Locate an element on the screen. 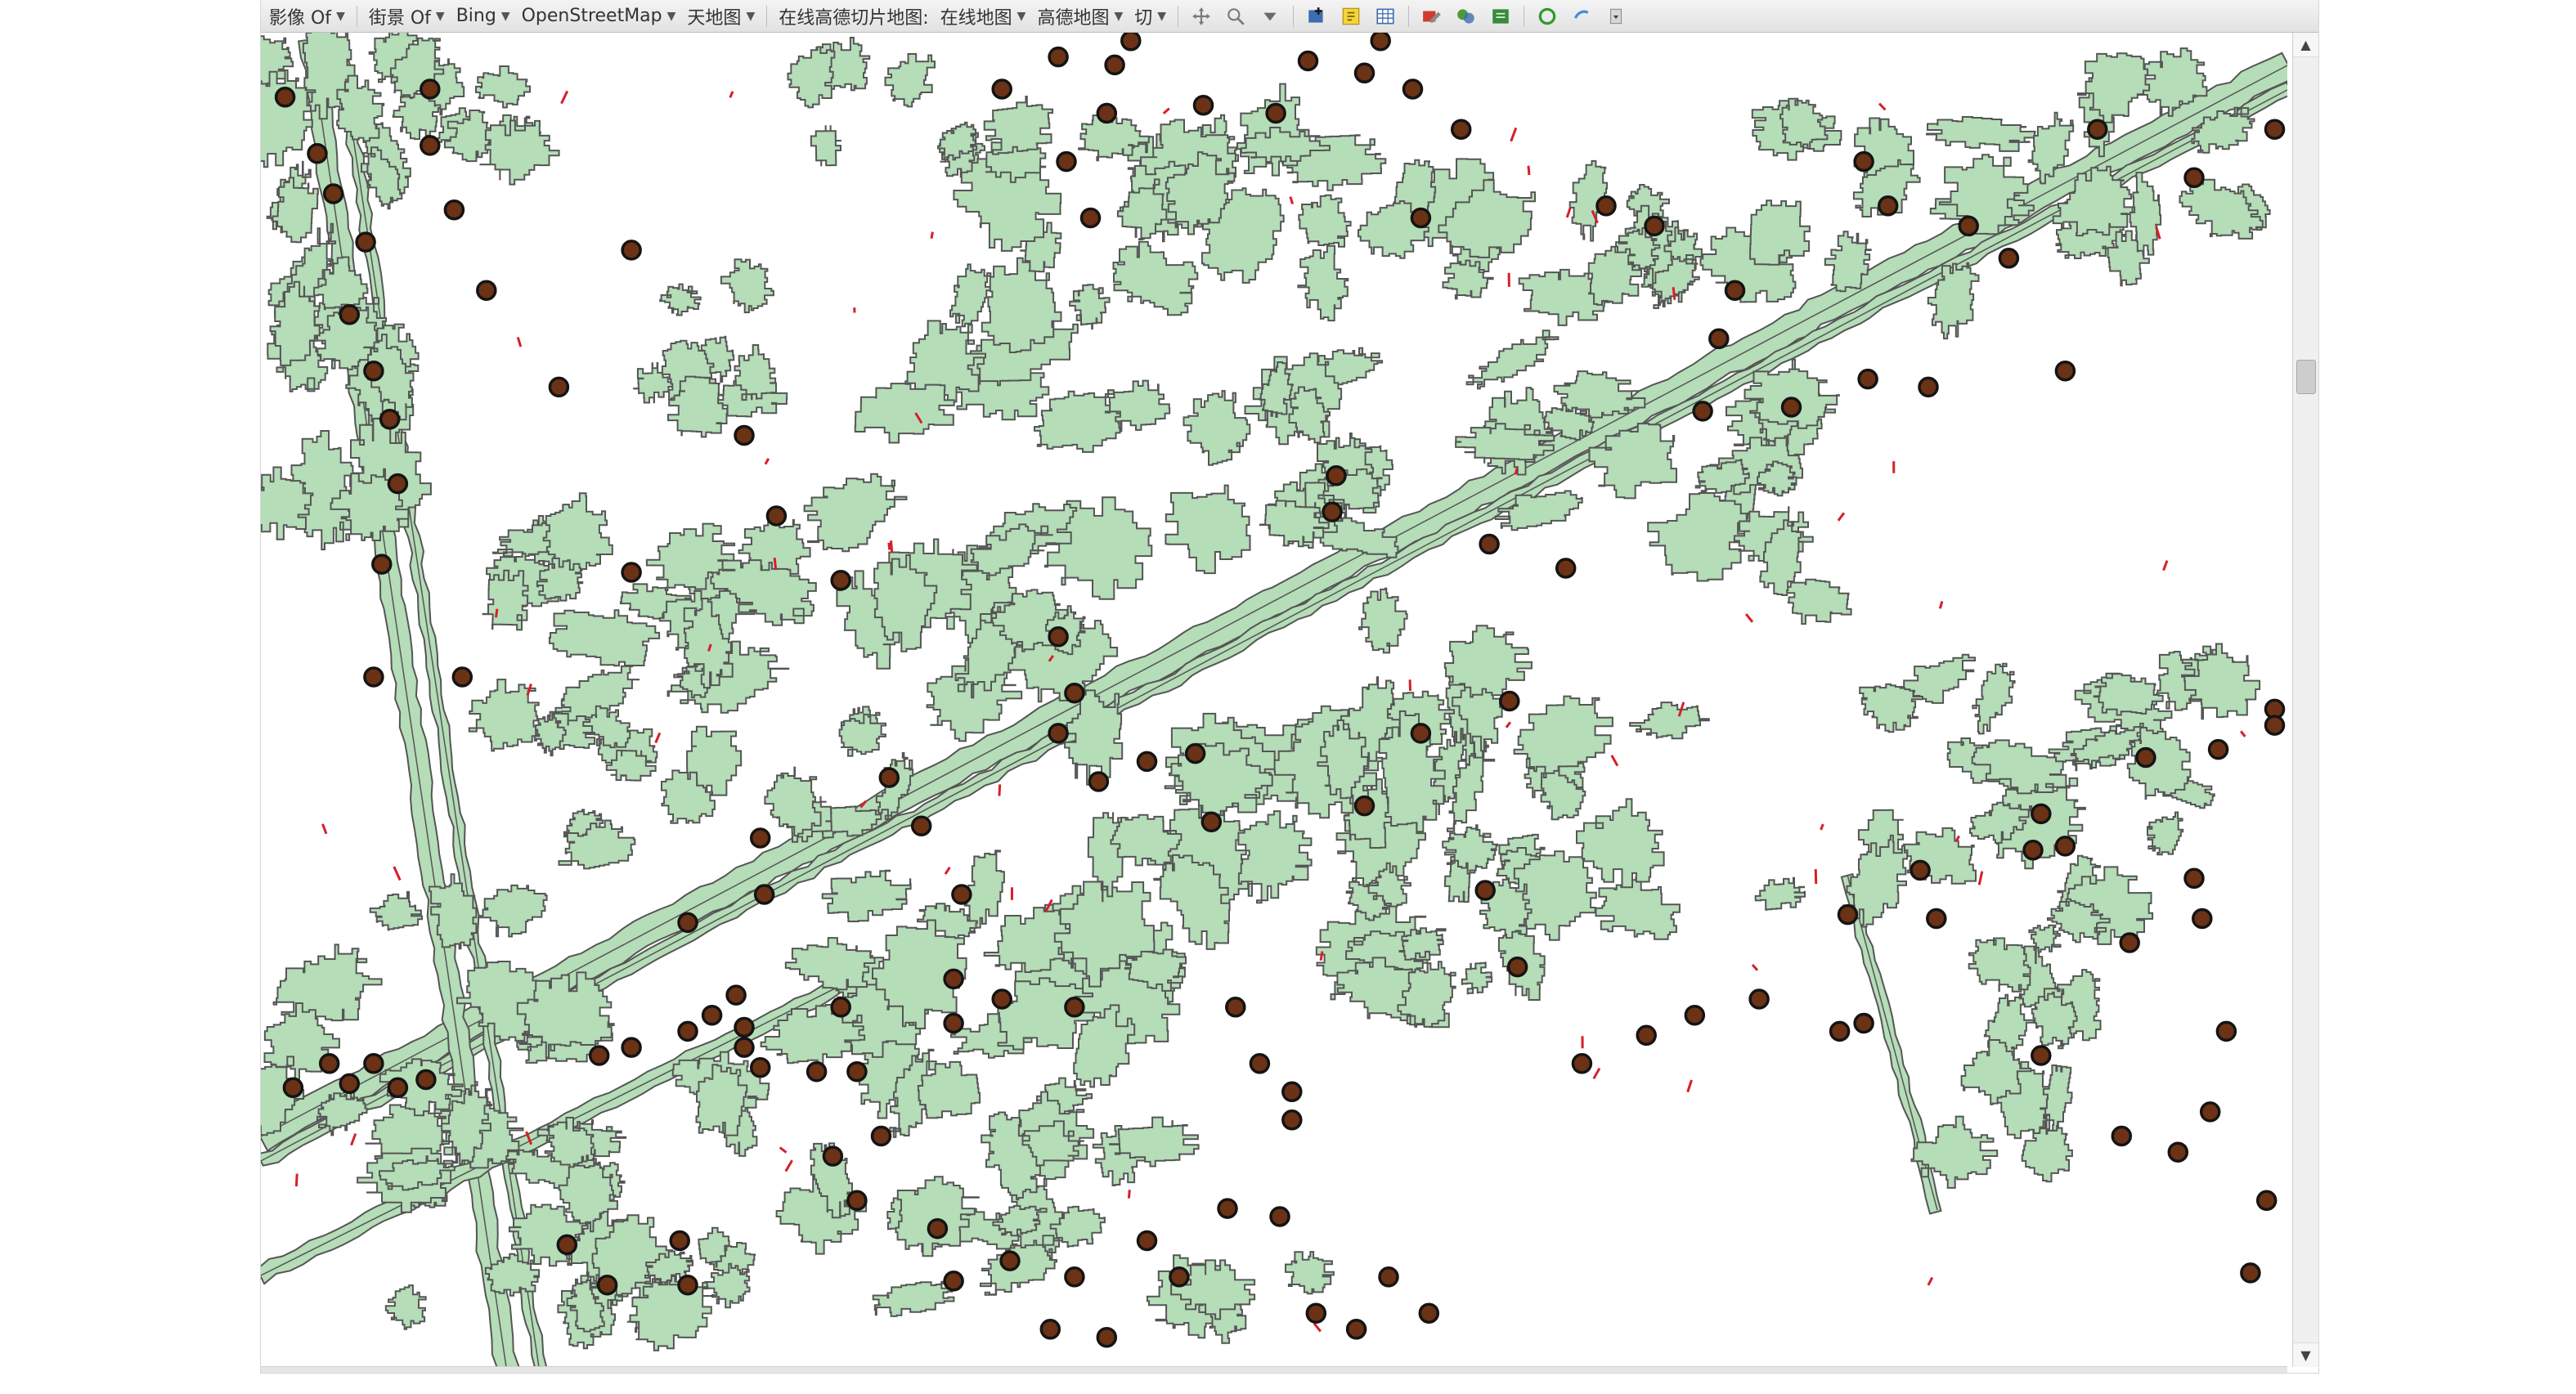 This screenshot has width=2576, height=1394. help-icon is located at coordinates (1581, 17).